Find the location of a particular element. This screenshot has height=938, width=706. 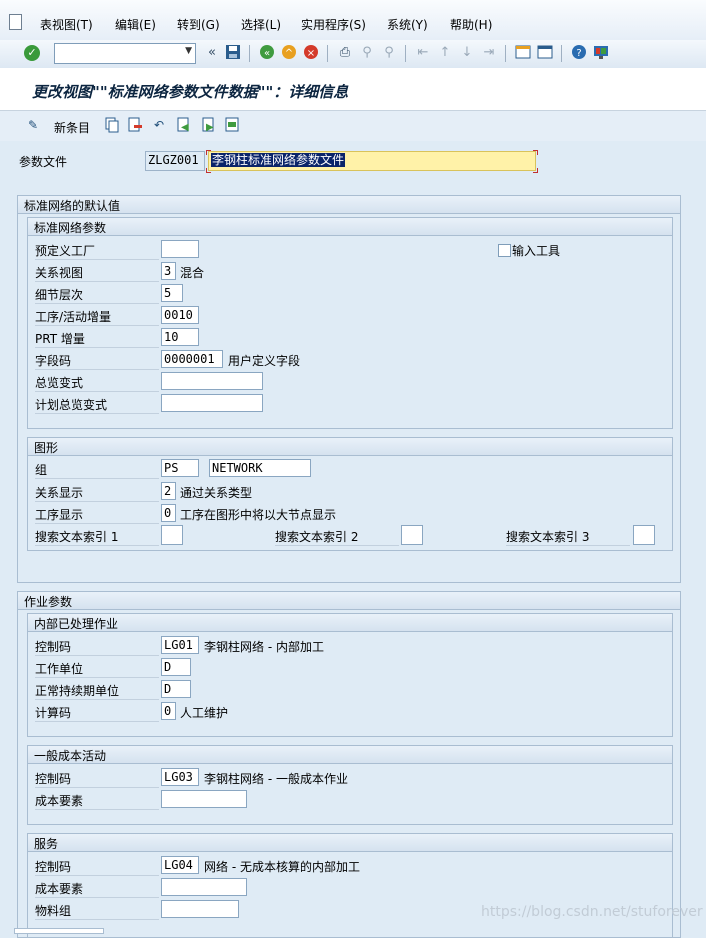

customize-layout-icon is located at coordinates (601, 53).